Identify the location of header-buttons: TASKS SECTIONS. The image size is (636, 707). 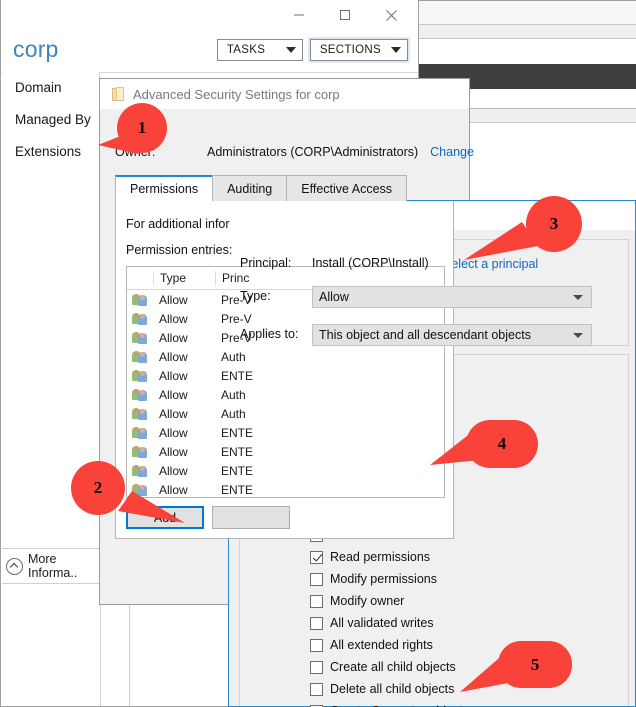
(313, 50).